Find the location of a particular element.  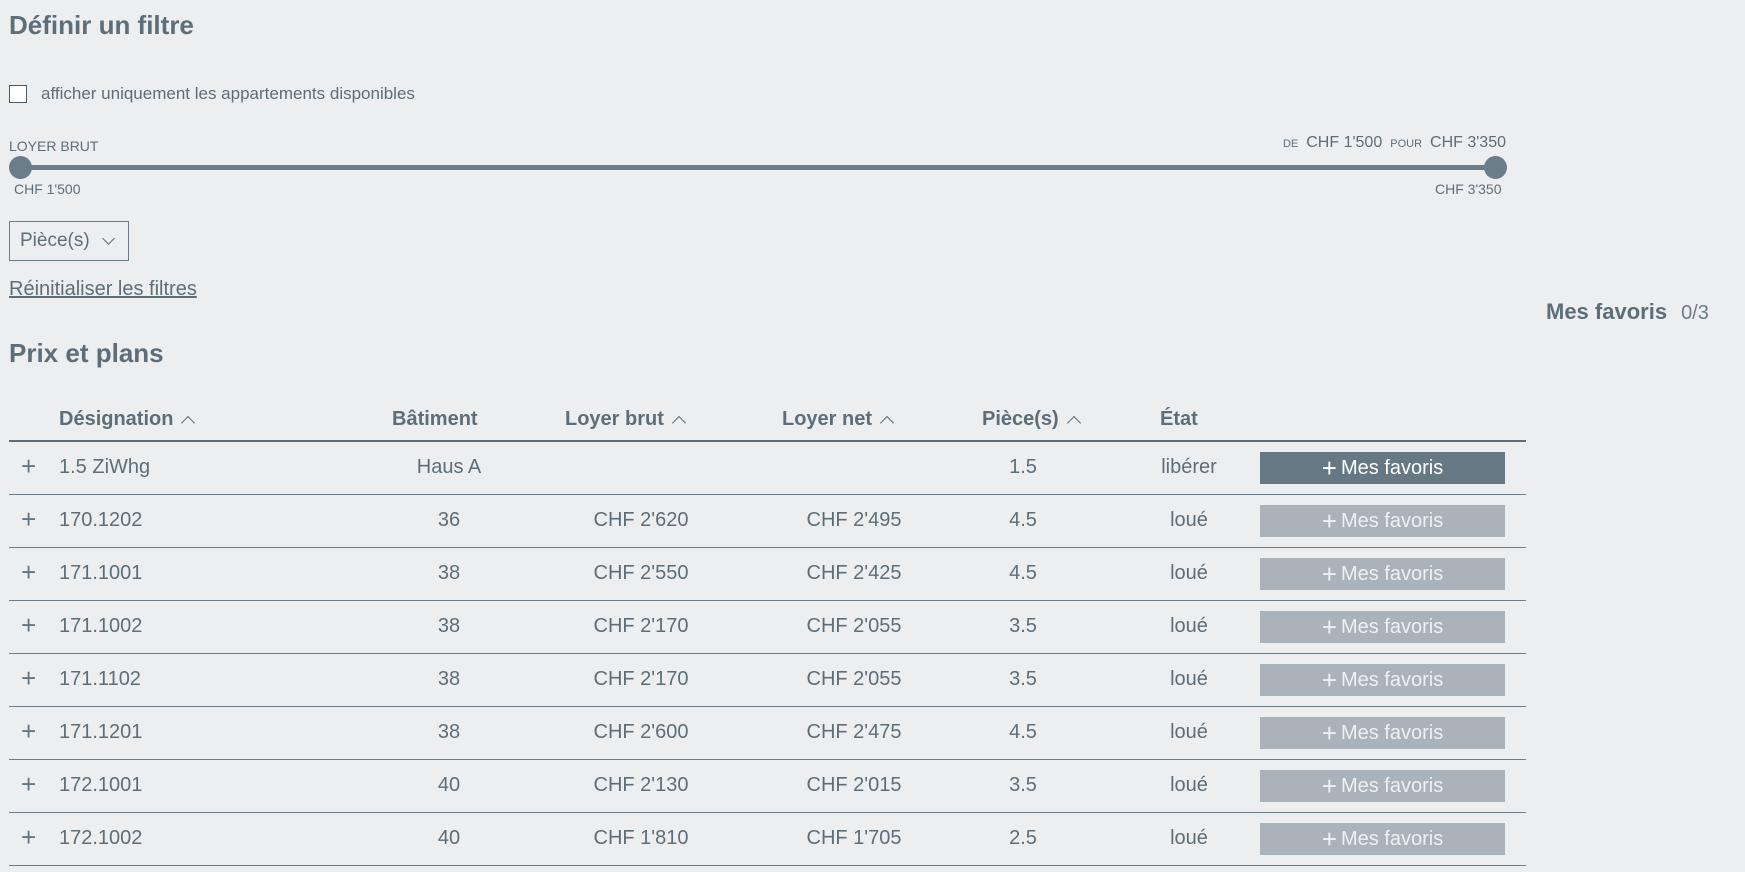

col-status-label: État is located at coordinates (1179, 419).